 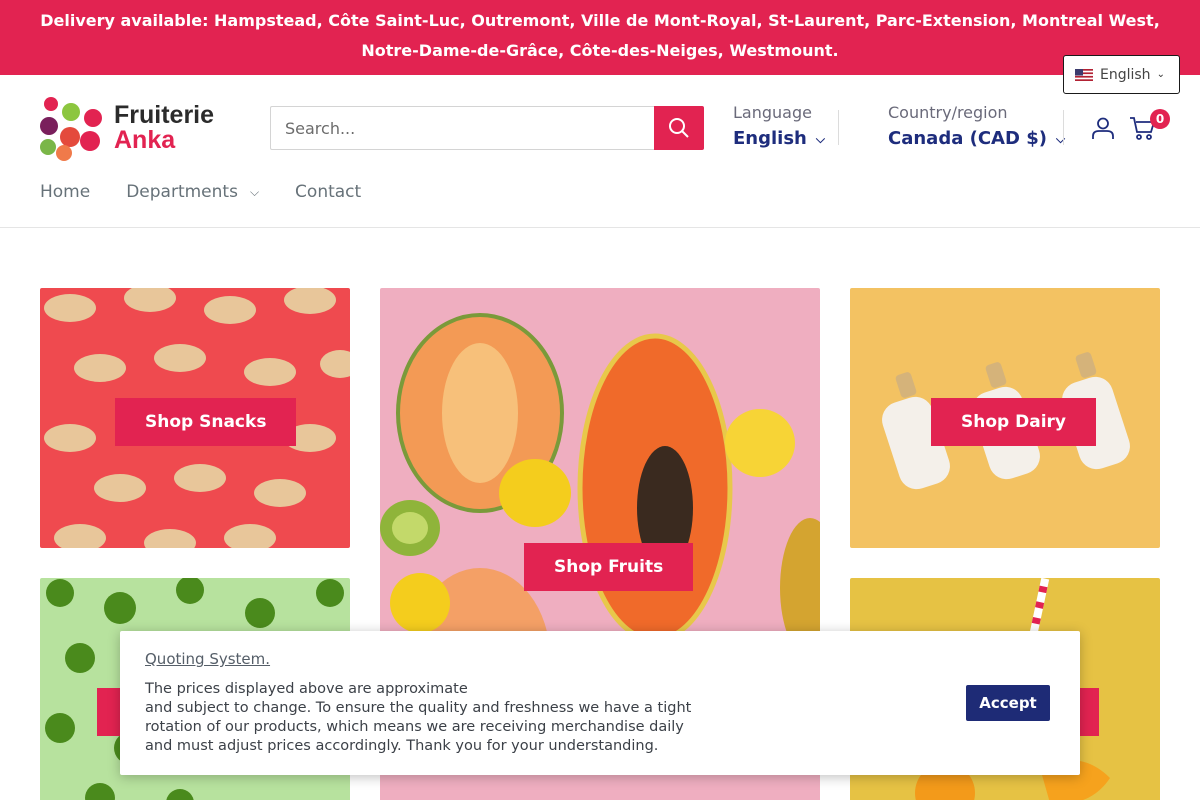 I want to click on search-input, so click(x=462, y=128).